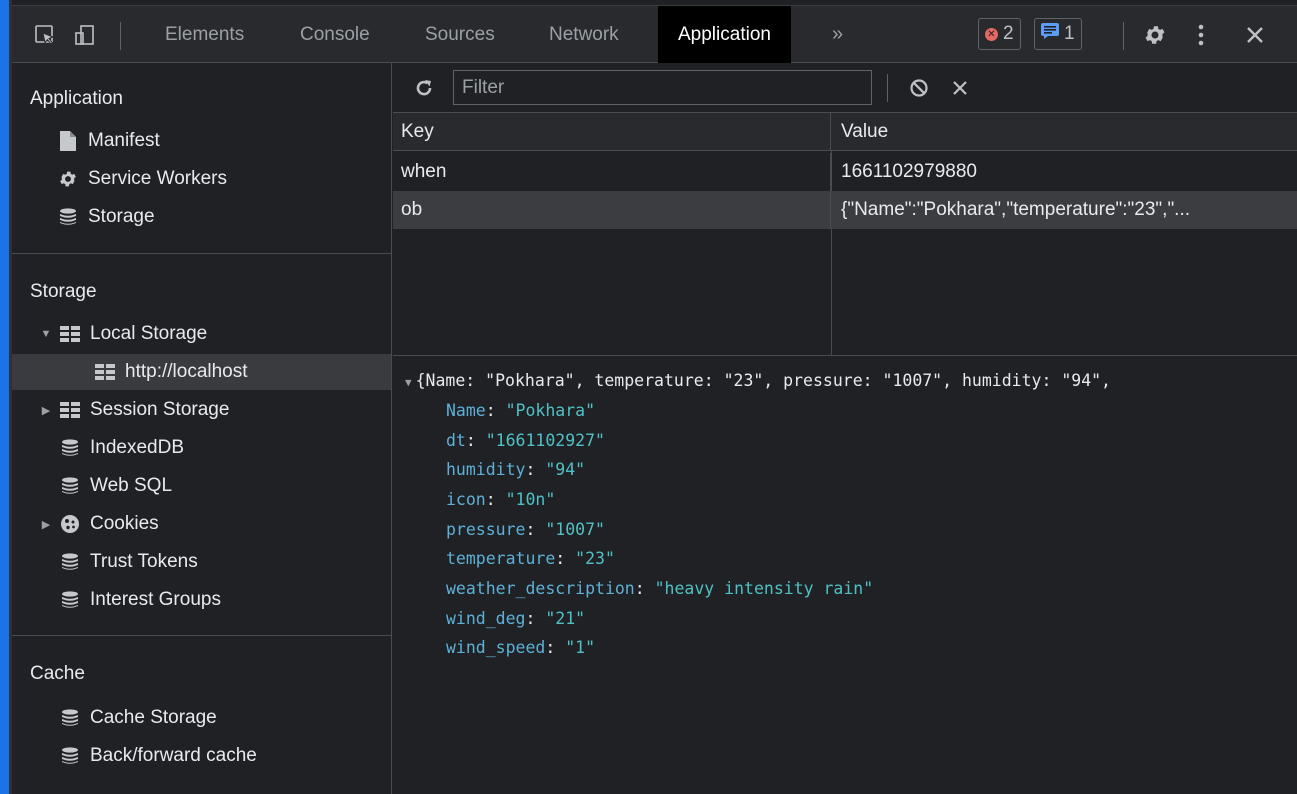  What do you see at coordinates (999, 34) in the screenshot?
I see `errors-badge: ✕ 2` at bounding box center [999, 34].